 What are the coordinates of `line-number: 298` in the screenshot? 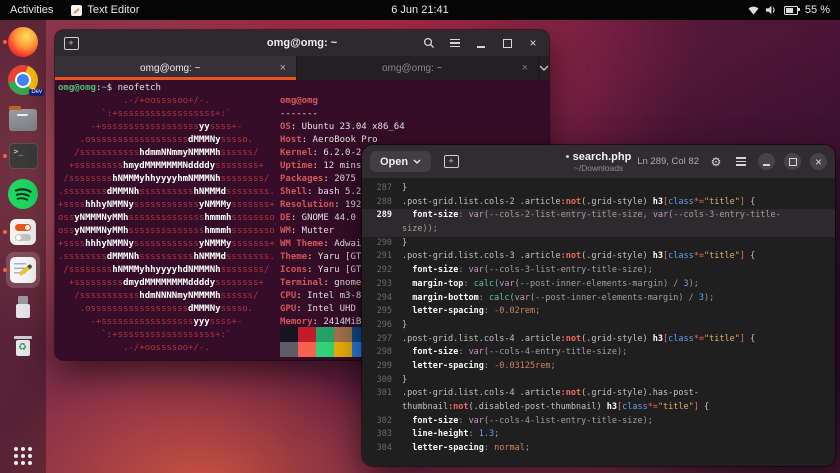 It's located at (384, 352).